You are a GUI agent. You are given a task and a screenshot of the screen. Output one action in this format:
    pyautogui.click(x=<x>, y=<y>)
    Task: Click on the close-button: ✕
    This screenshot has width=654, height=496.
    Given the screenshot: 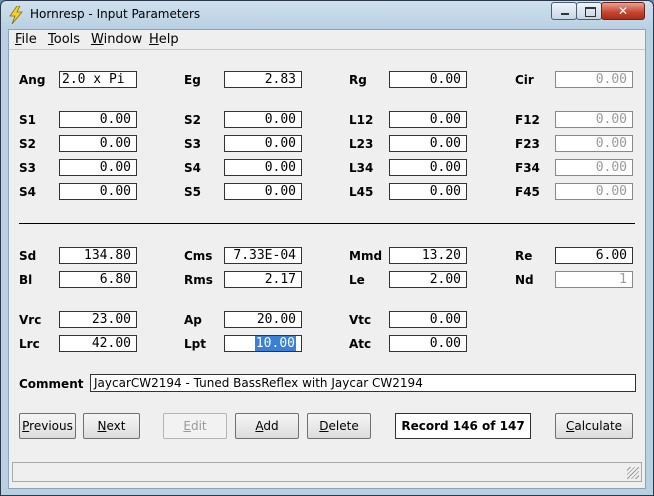 What is the action you would take?
    pyautogui.click(x=623, y=11)
    